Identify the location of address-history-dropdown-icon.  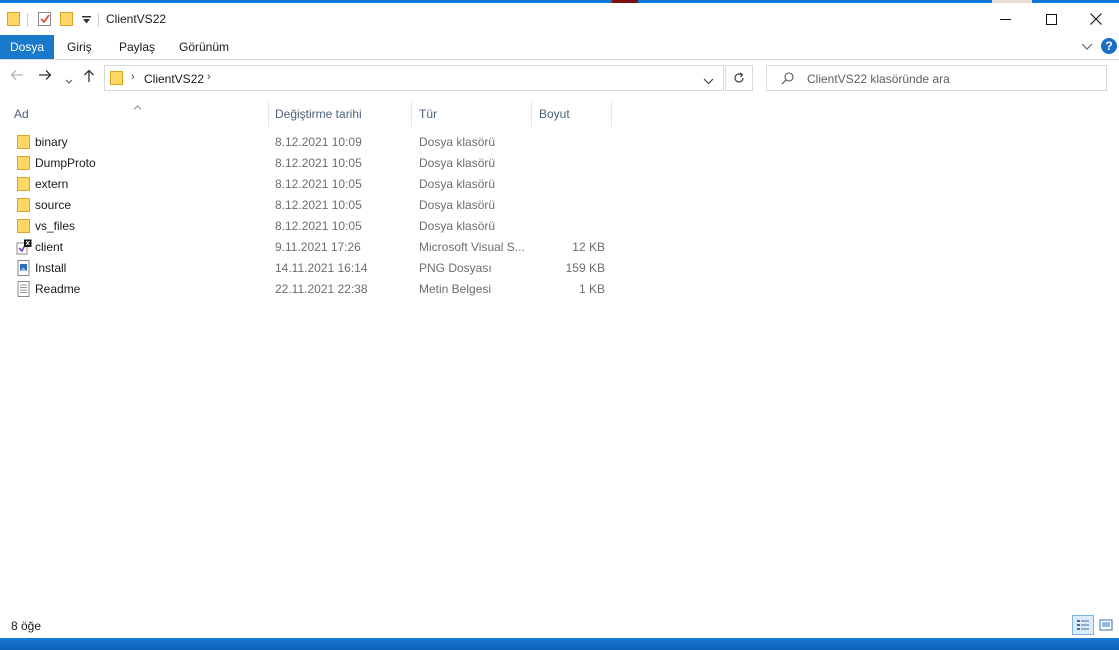
(708, 81).